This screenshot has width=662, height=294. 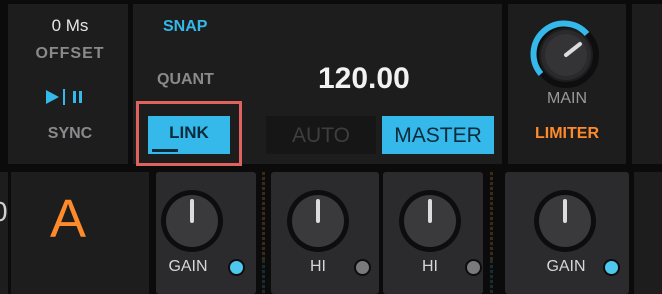 I want to click on offset-label: OFFSET, so click(x=70, y=53).